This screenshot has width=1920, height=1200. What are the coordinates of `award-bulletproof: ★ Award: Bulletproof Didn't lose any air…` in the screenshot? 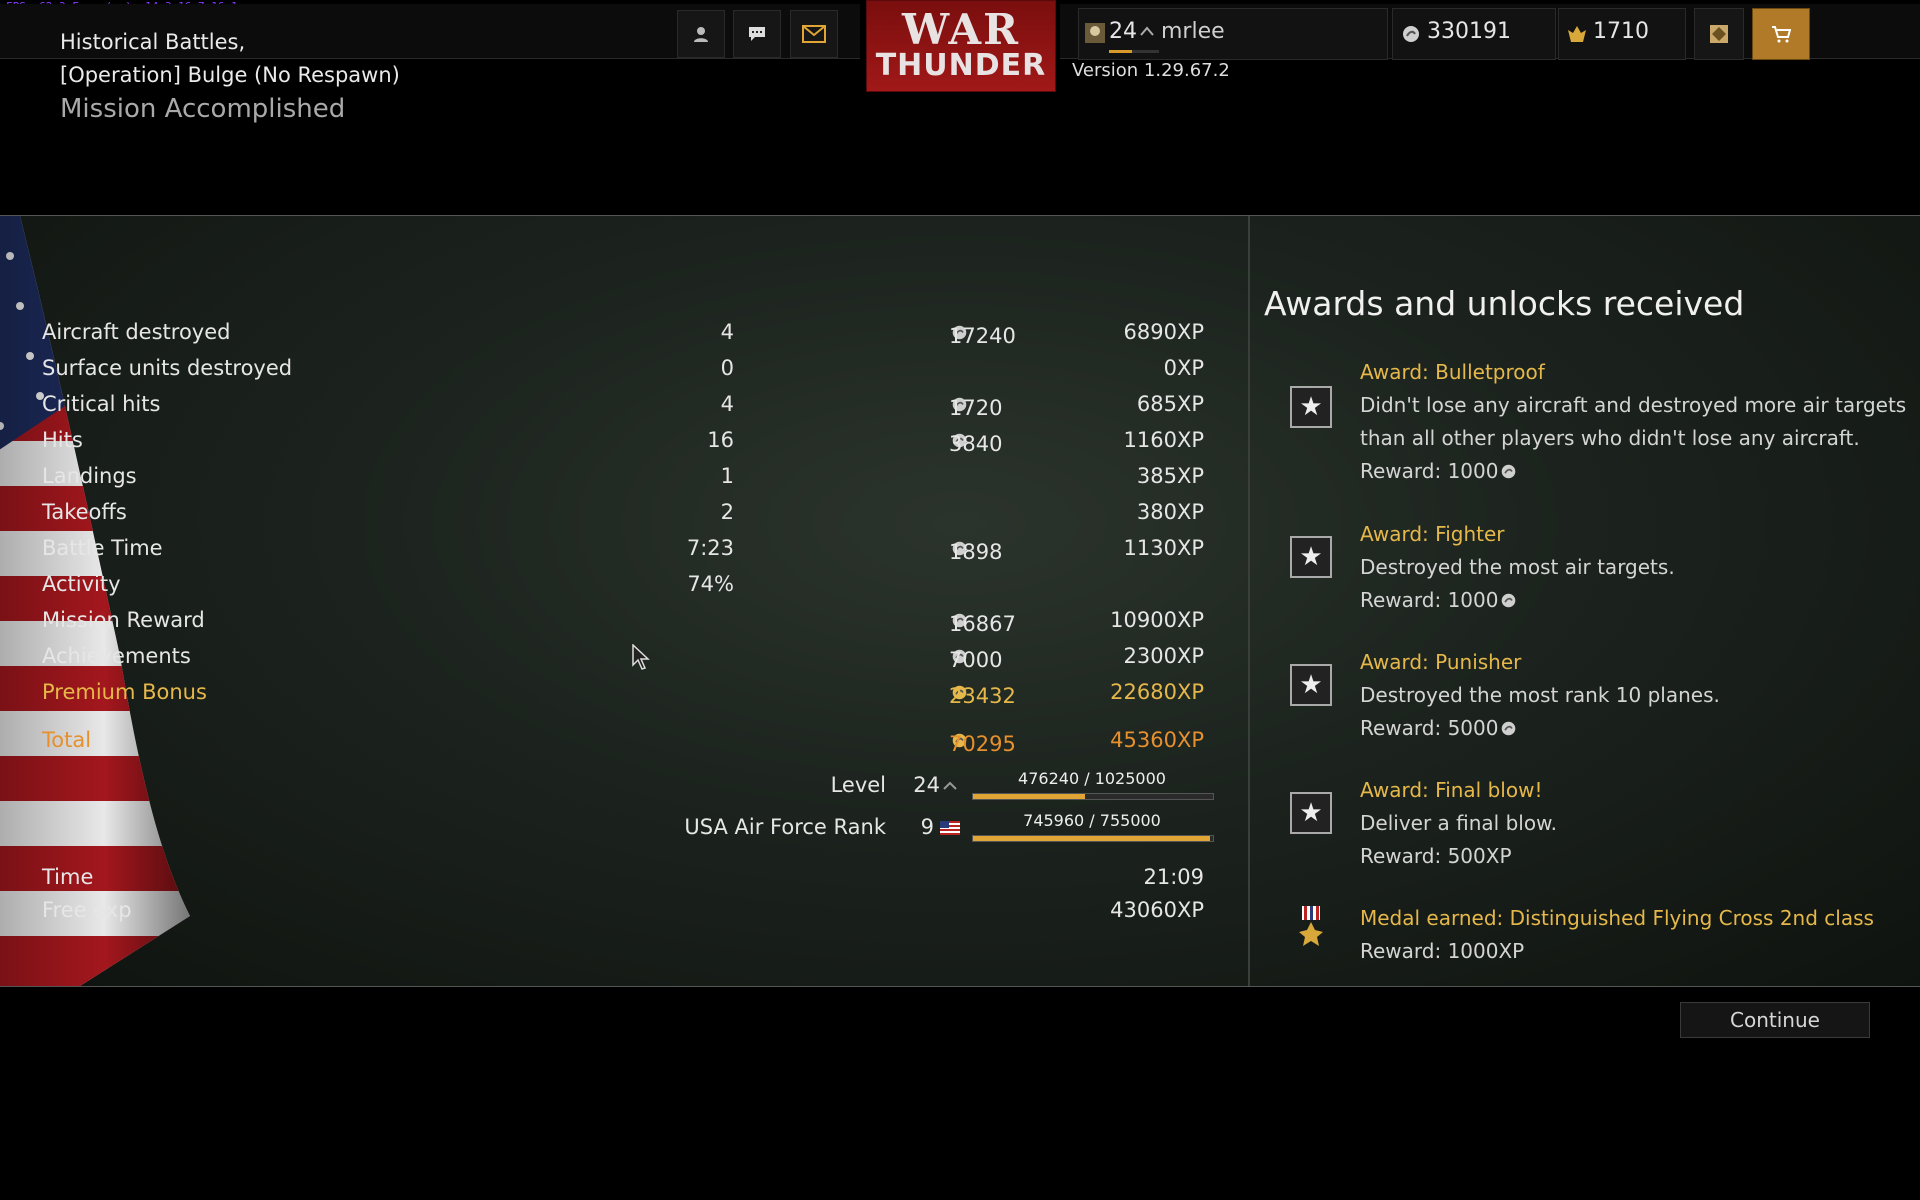 It's located at (1592, 426).